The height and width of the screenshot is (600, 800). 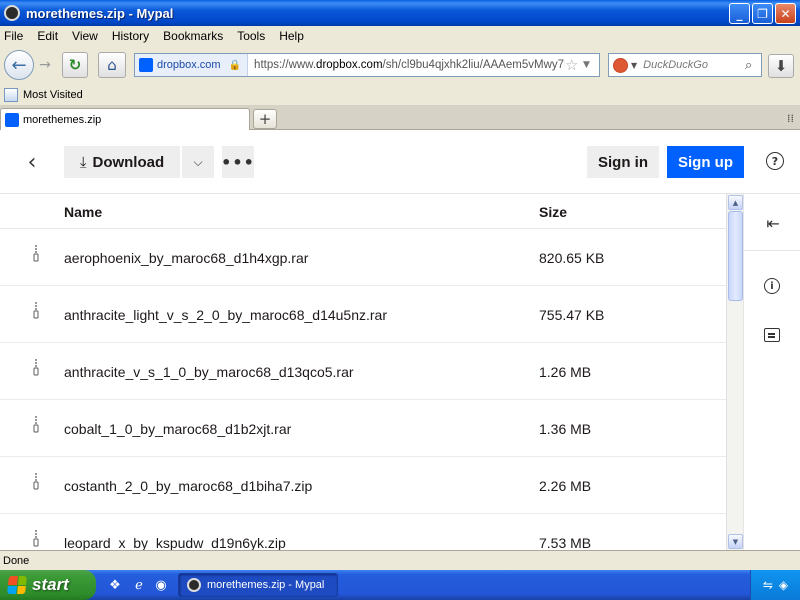 I want to click on forward-arrow-icon: →, so click(x=45, y=65).